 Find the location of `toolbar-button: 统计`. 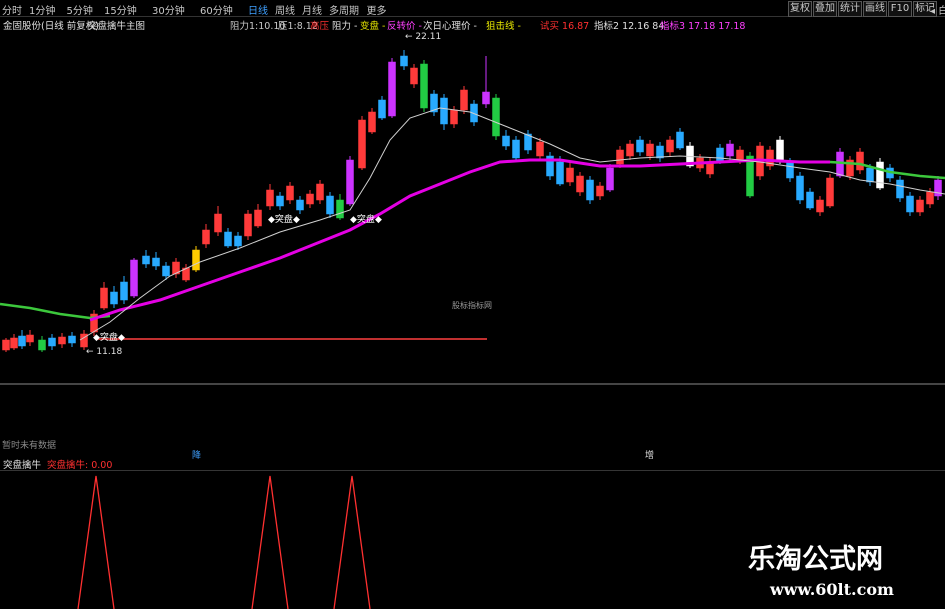

toolbar-button: 统计 is located at coordinates (850, 9).